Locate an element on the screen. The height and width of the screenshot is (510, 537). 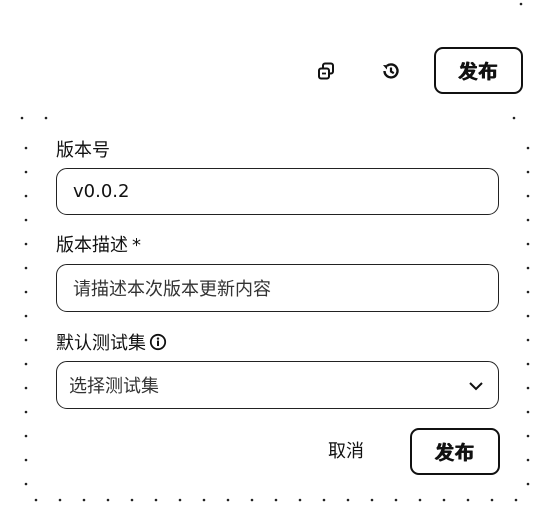
version-field: v0.0.2 is located at coordinates (277, 191).